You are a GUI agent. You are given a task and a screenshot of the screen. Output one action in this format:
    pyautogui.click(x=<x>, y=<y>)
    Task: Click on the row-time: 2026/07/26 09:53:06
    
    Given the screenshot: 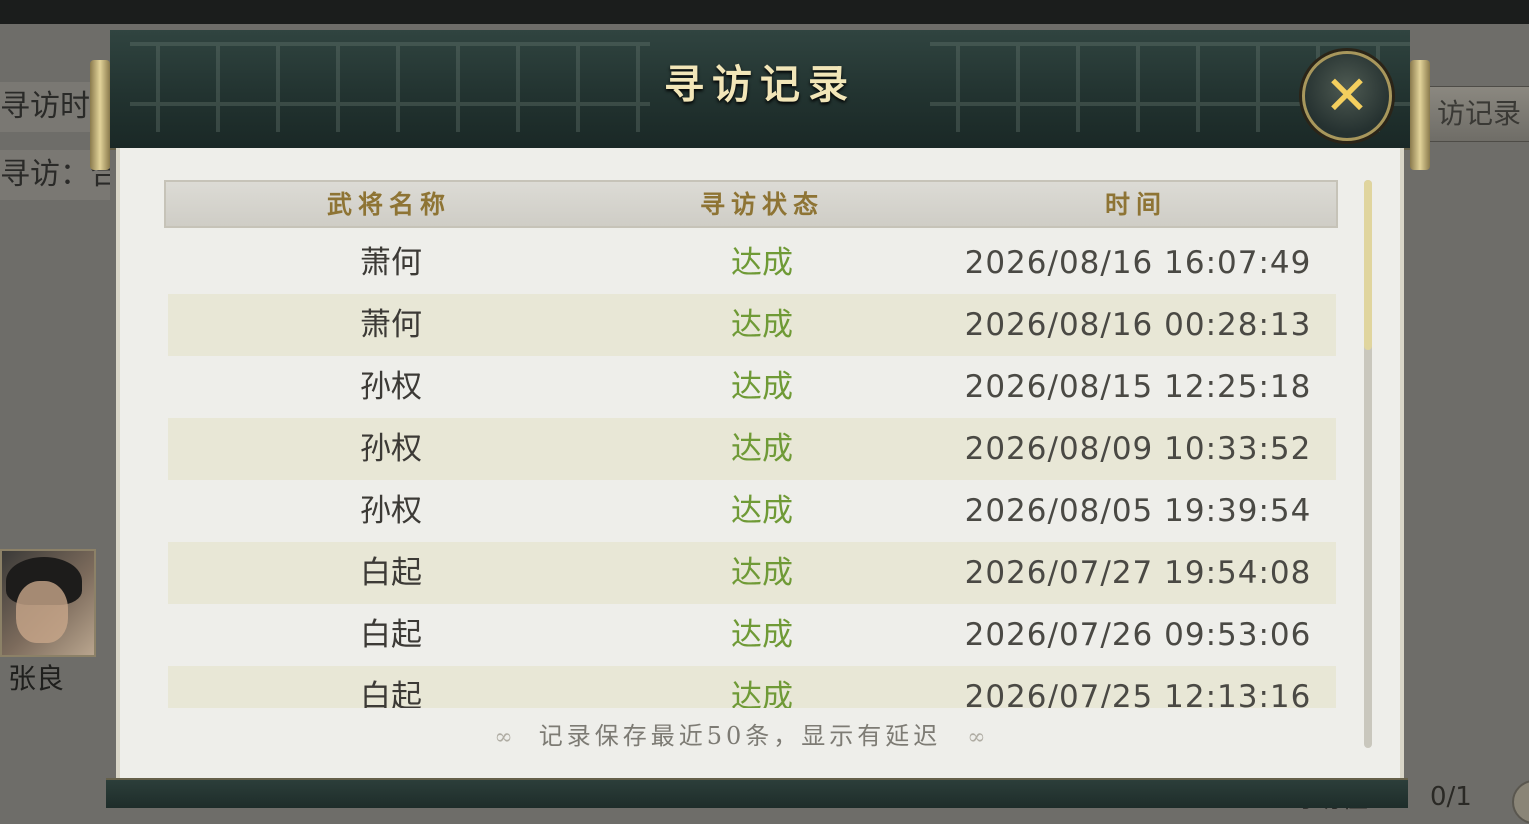 What is the action you would take?
    pyautogui.click(x=1138, y=635)
    